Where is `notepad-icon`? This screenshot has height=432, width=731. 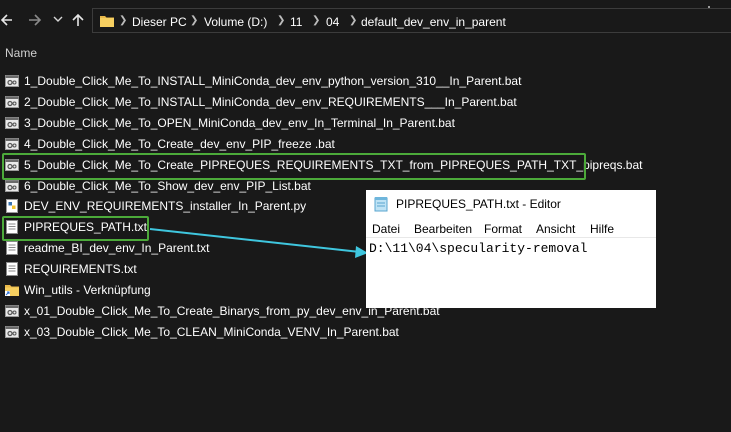 notepad-icon is located at coordinates (381, 204).